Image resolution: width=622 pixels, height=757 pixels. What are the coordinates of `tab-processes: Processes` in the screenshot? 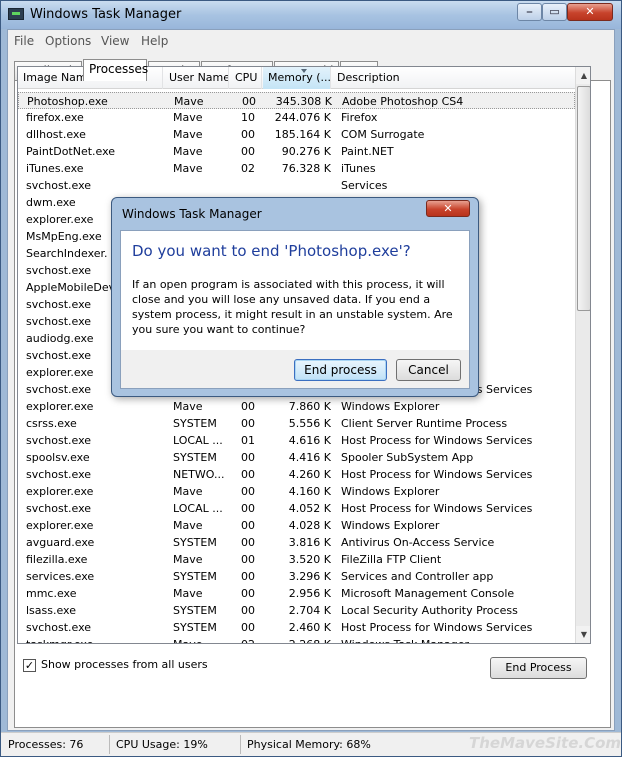 It's located at (115, 70).